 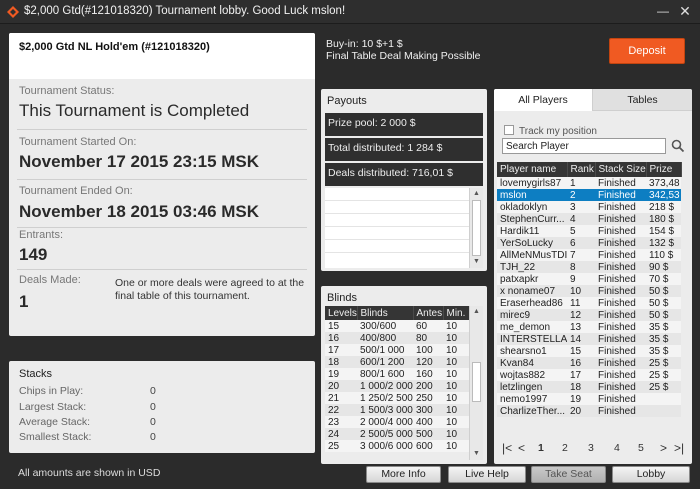 What do you see at coordinates (581, 339) in the screenshot?
I see `table-cell: 14` at bounding box center [581, 339].